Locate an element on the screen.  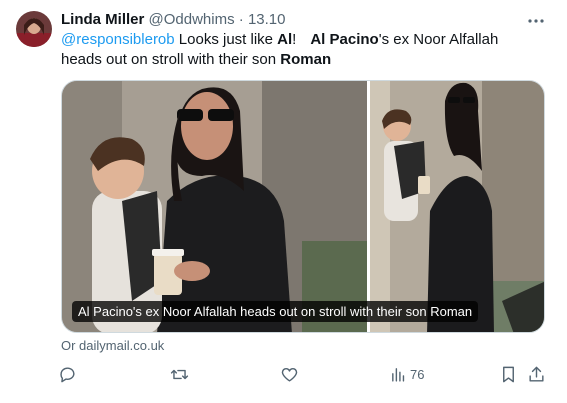
action-bar: 76 is located at coordinates (303, 374).